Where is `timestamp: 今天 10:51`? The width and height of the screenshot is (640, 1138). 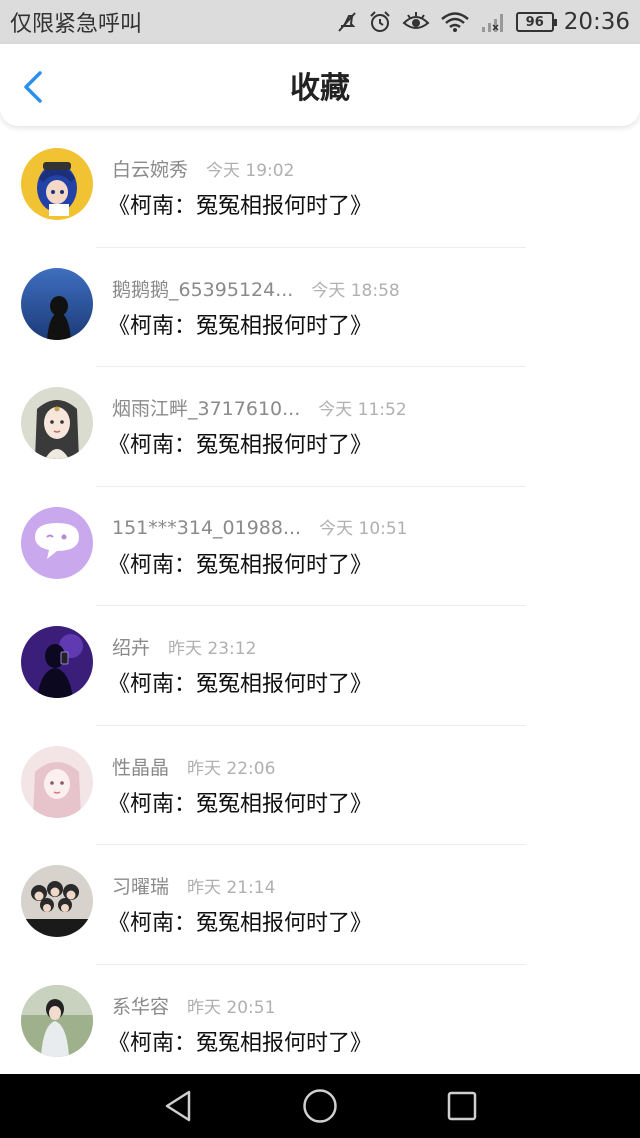
timestamp: 今天 10:51 is located at coordinates (363, 528).